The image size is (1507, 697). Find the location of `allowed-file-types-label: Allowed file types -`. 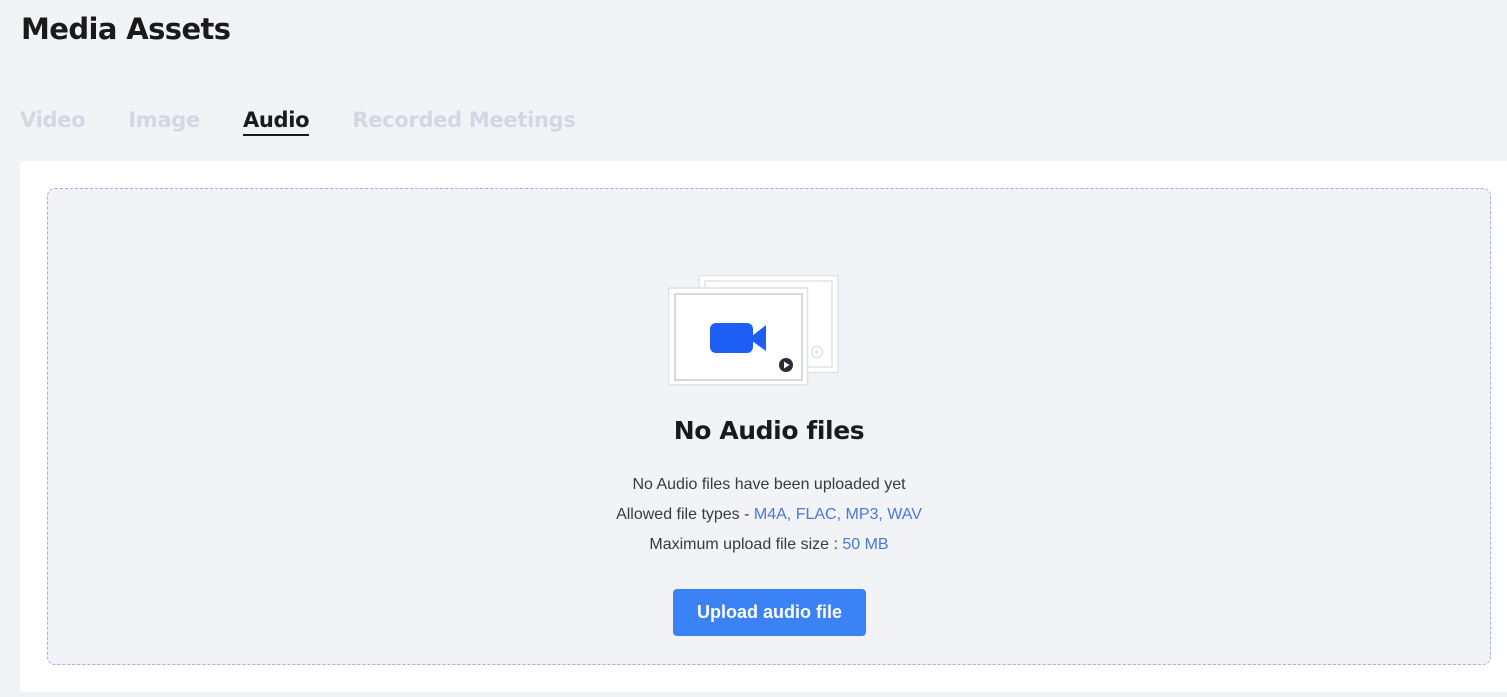

allowed-file-types-label: Allowed file types - is located at coordinates (685, 514).